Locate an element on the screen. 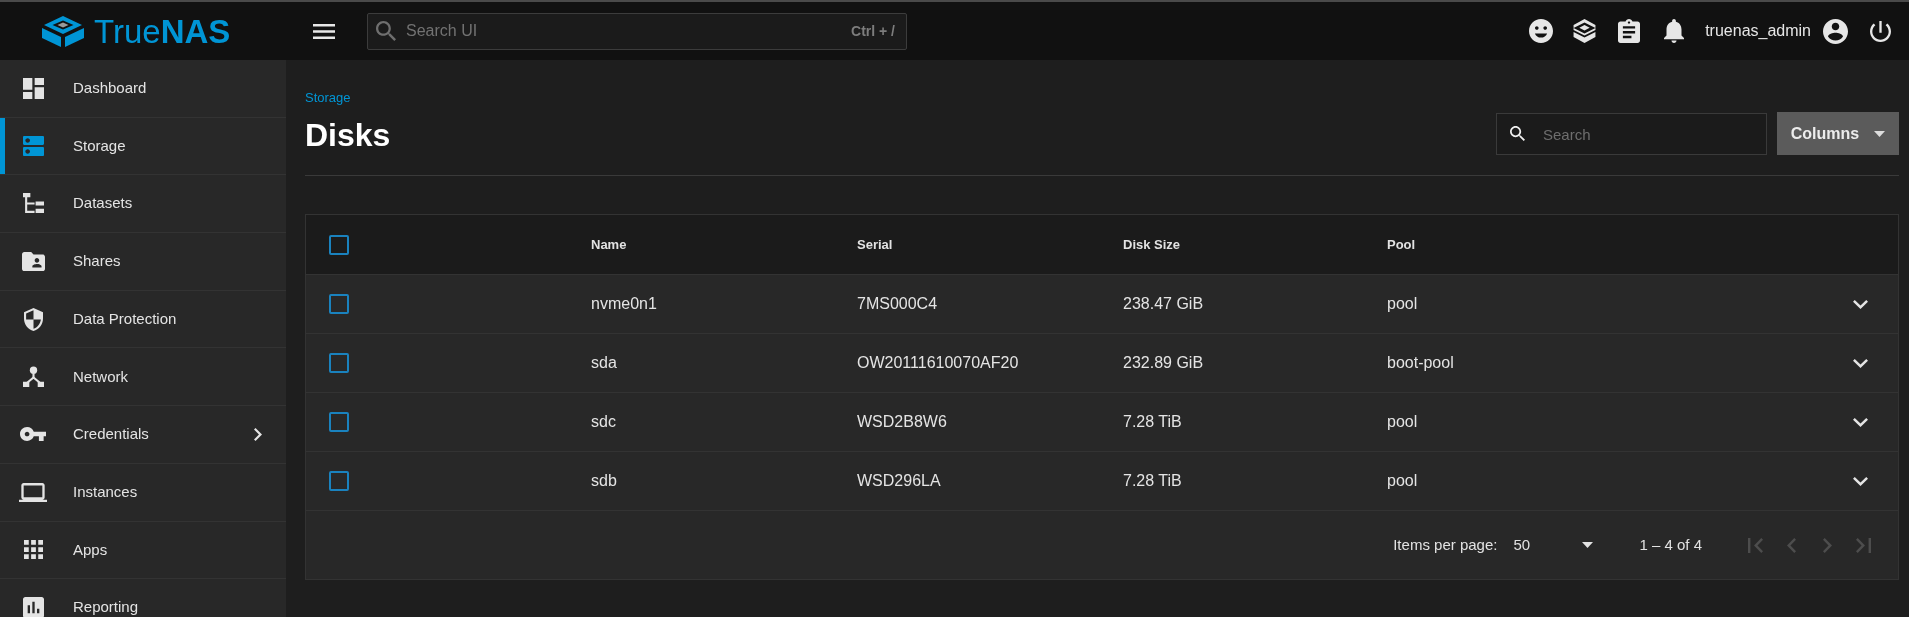 Image resolution: width=1909 pixels, height=617 pixels. column-header: Serial is located at coordinates (875, 244).